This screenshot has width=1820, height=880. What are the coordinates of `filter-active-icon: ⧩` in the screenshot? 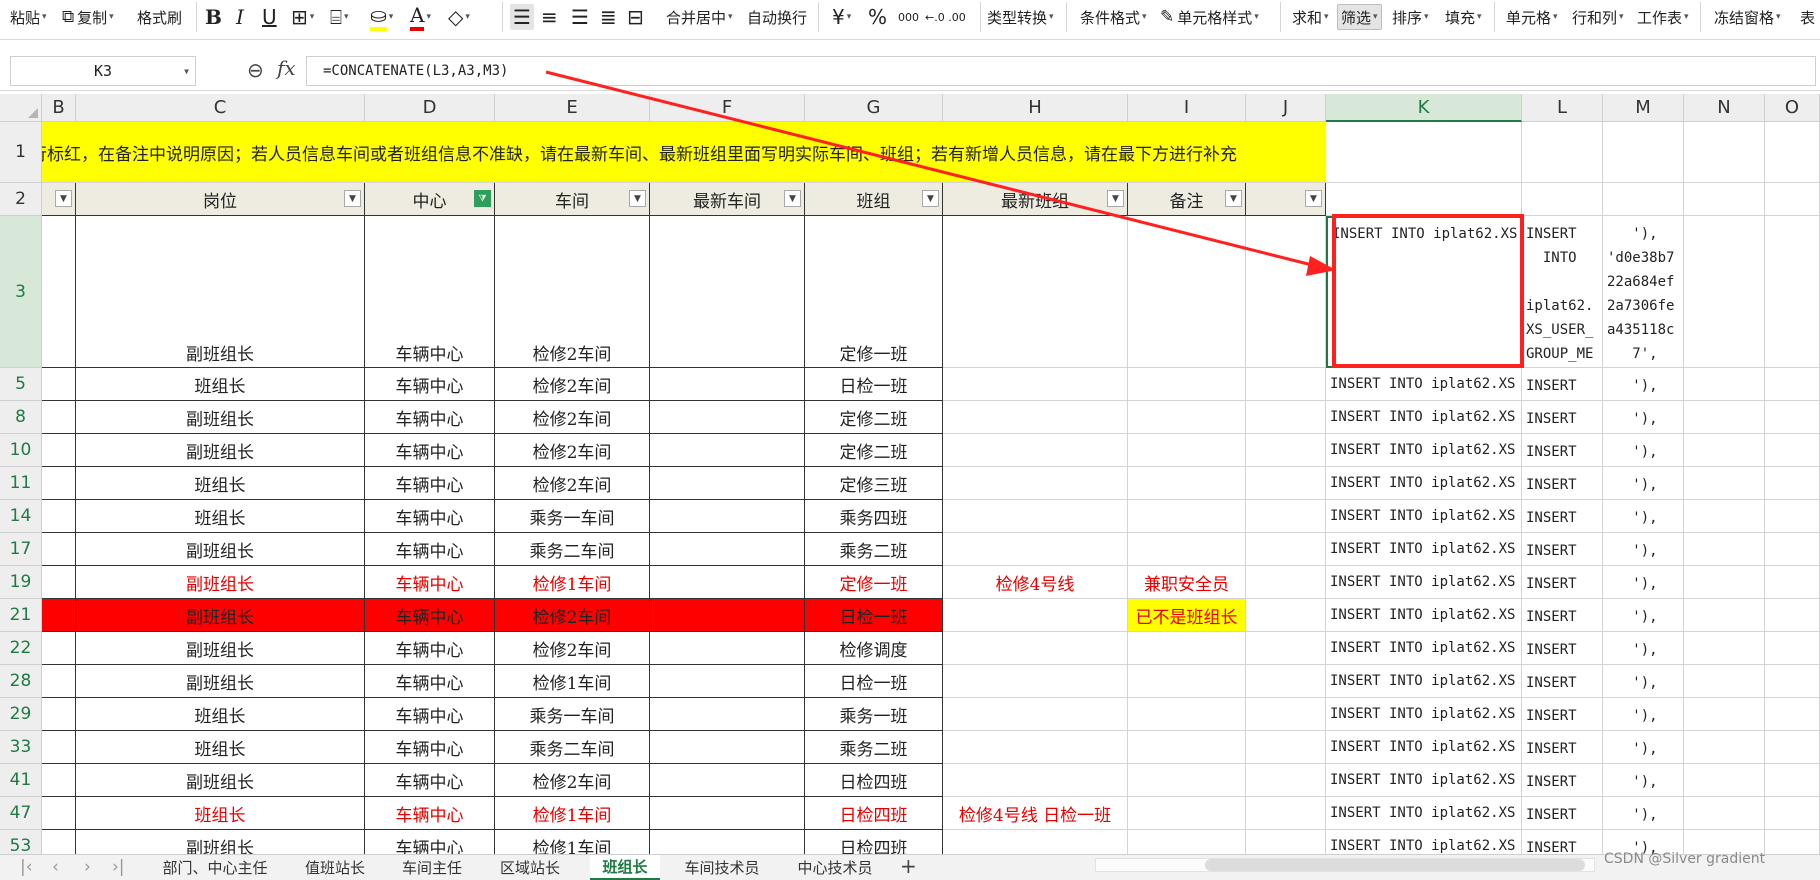 It's located at (482, 198).